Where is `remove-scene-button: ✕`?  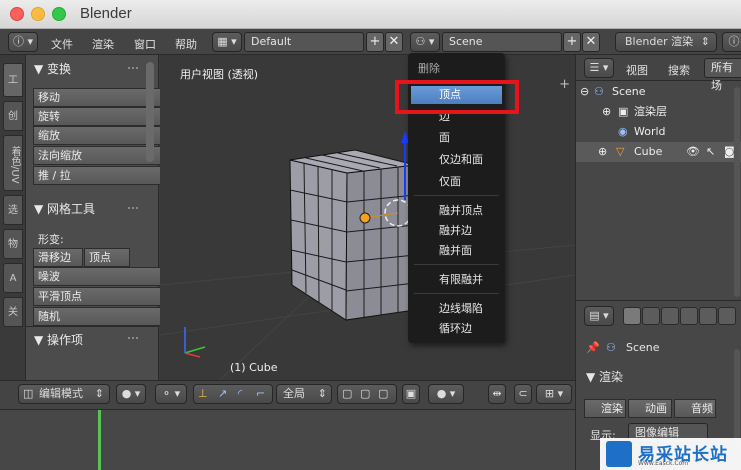
remove-scene-button: ✕ is located at coordinates (591, 42).